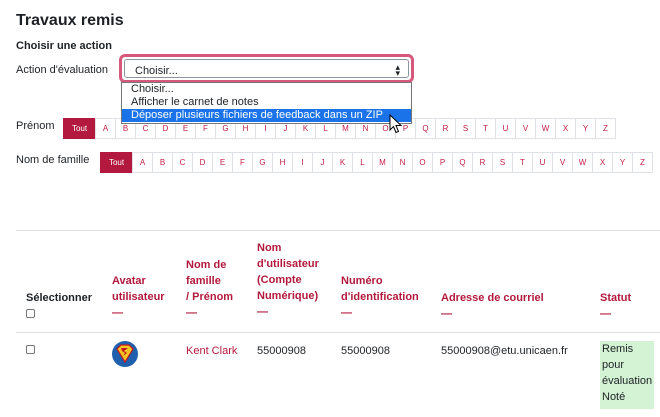 This screenshot has height=417, width=660. I want to click on lastname-initial-r: R, so click(482, 162).